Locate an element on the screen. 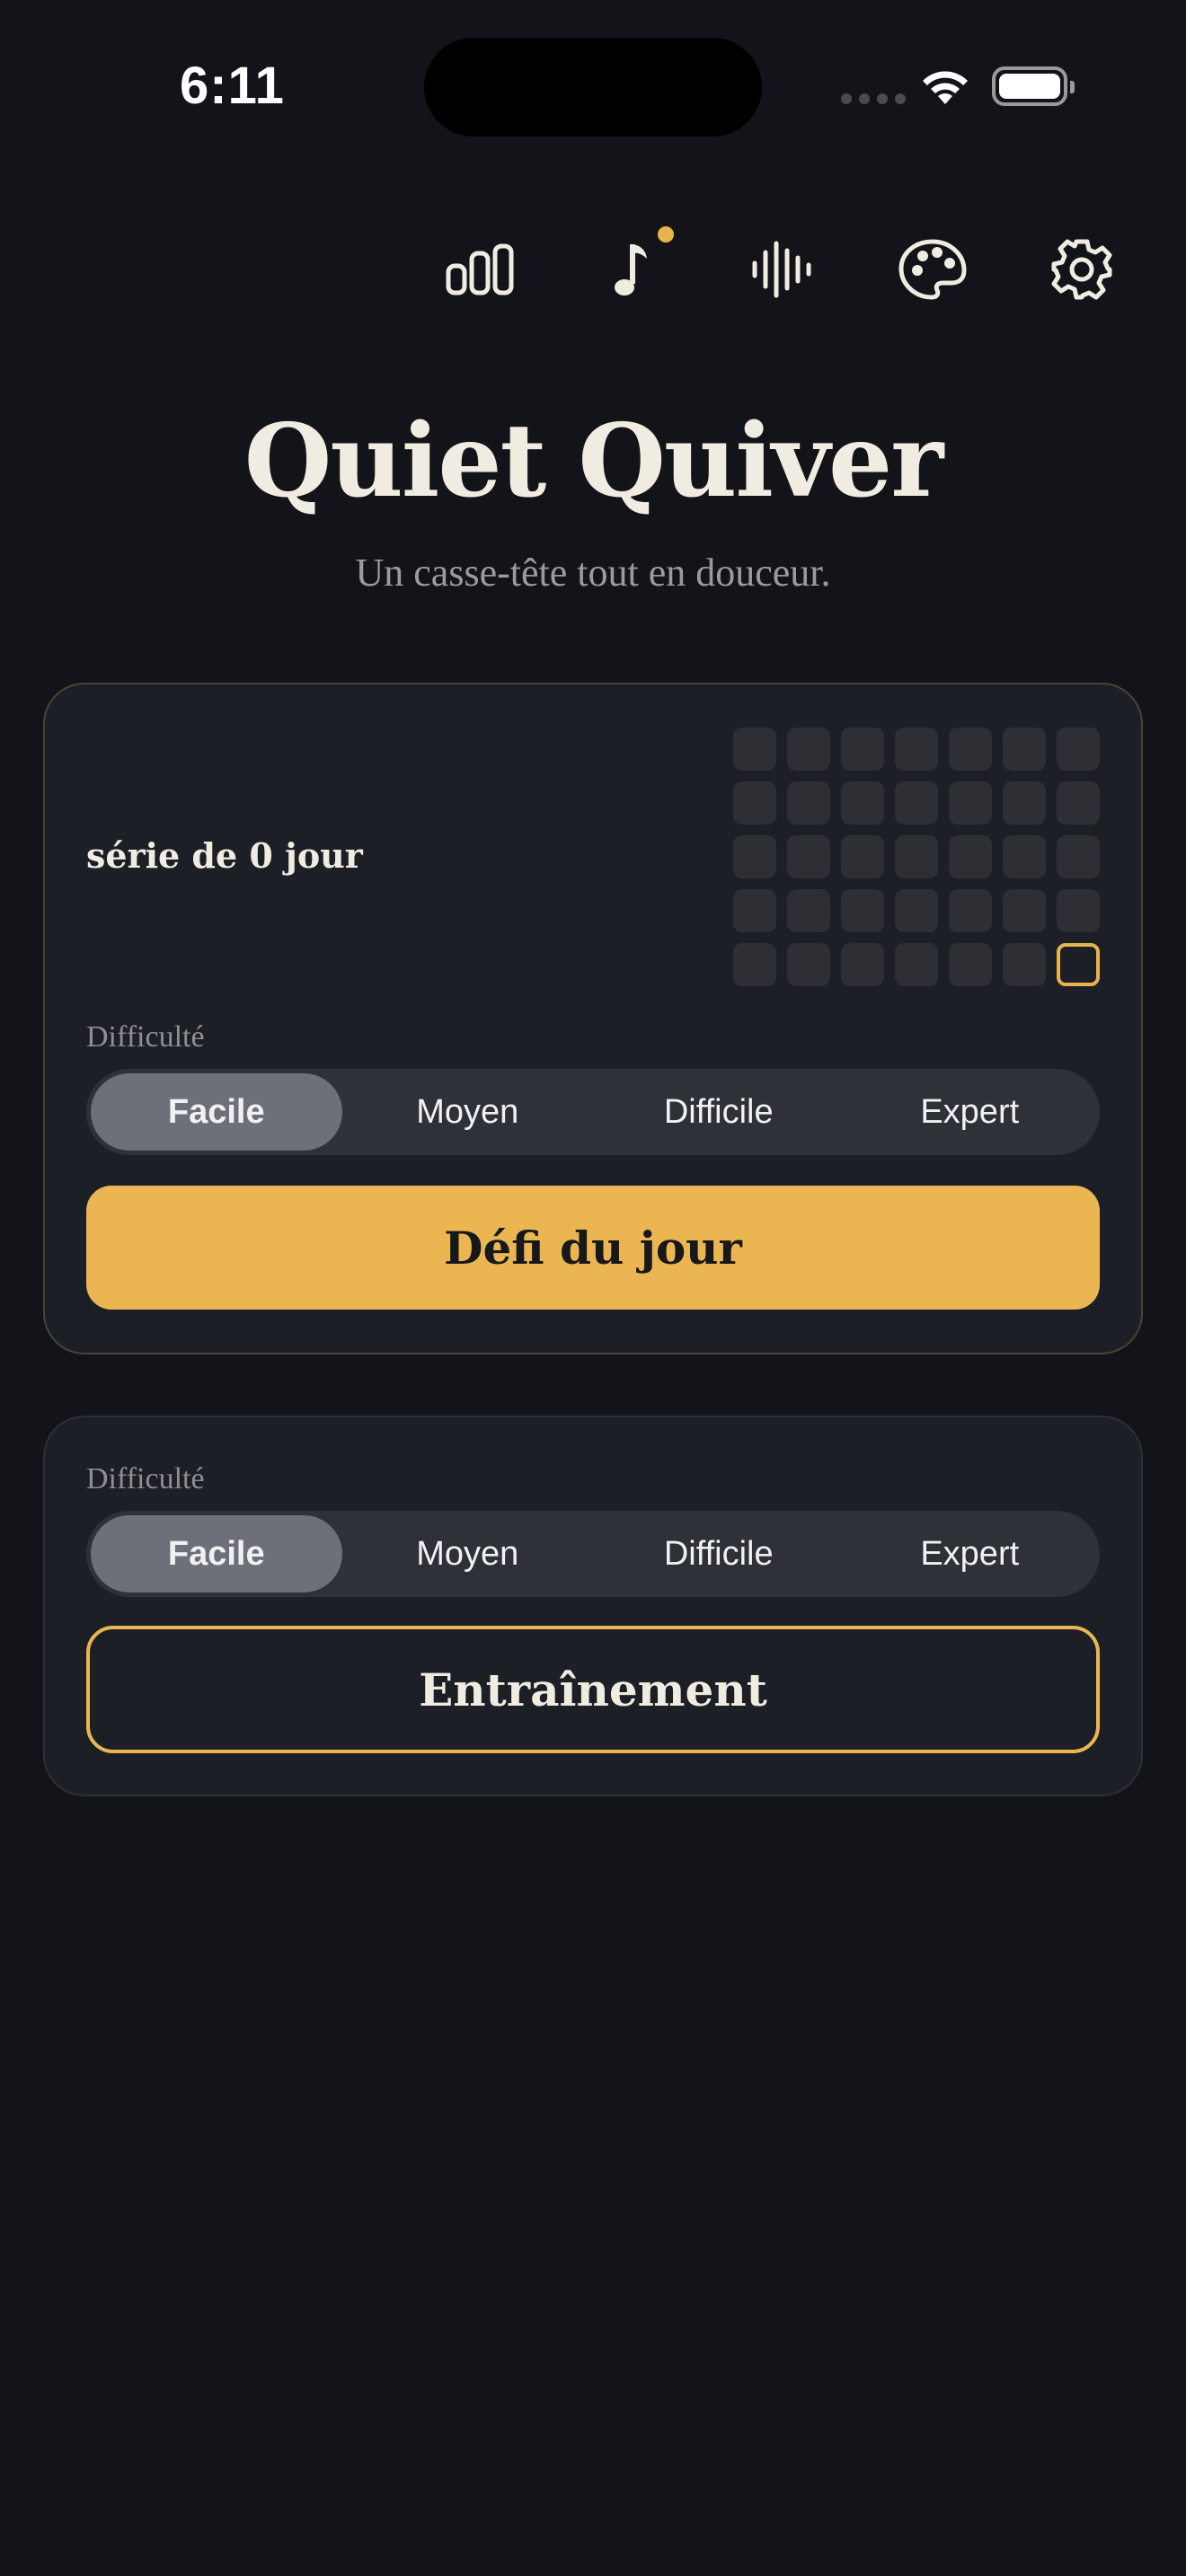  calendar-day-today is located at coordinates (1078, 964).